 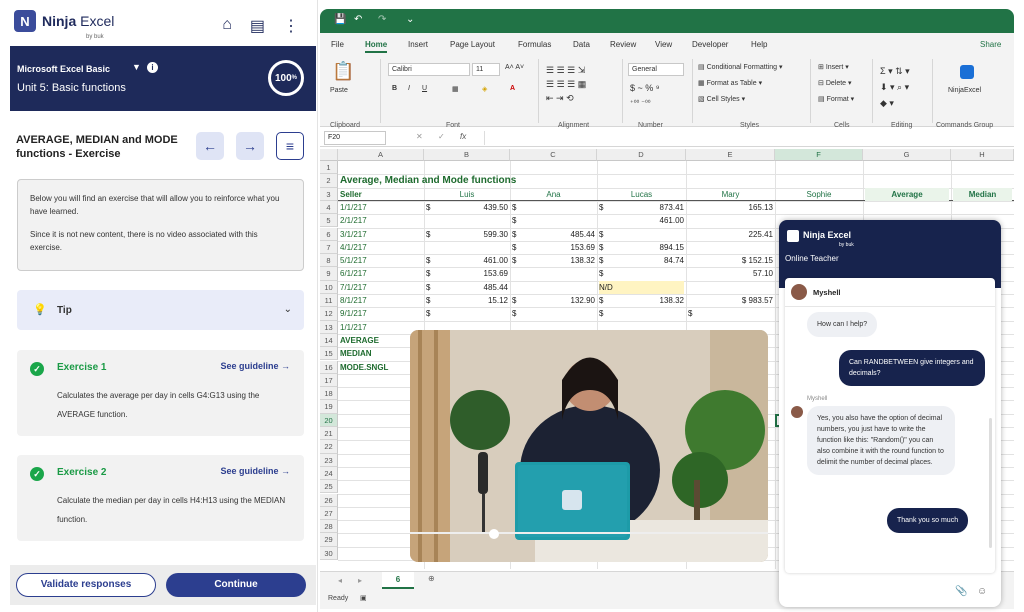 I want to click on value-cell: 57.10, so click(x=730, y=273).